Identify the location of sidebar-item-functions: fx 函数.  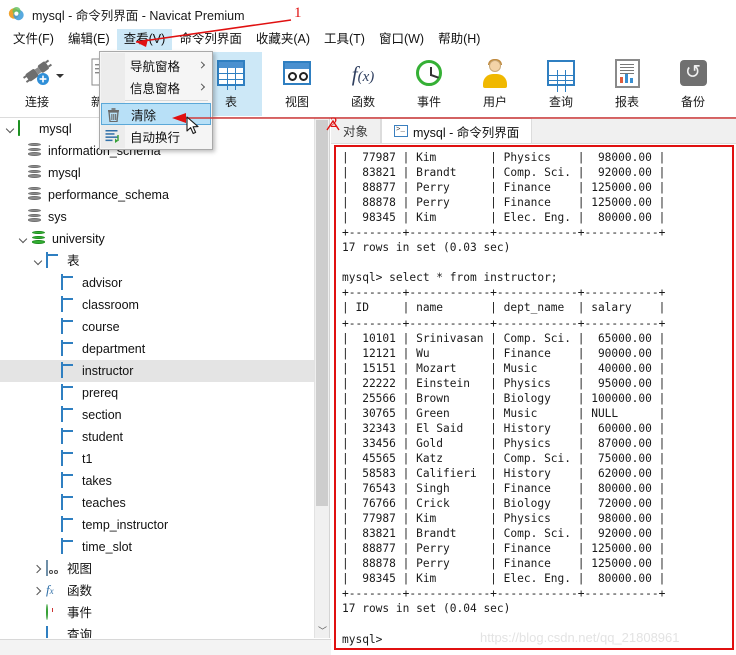
(164, 591).